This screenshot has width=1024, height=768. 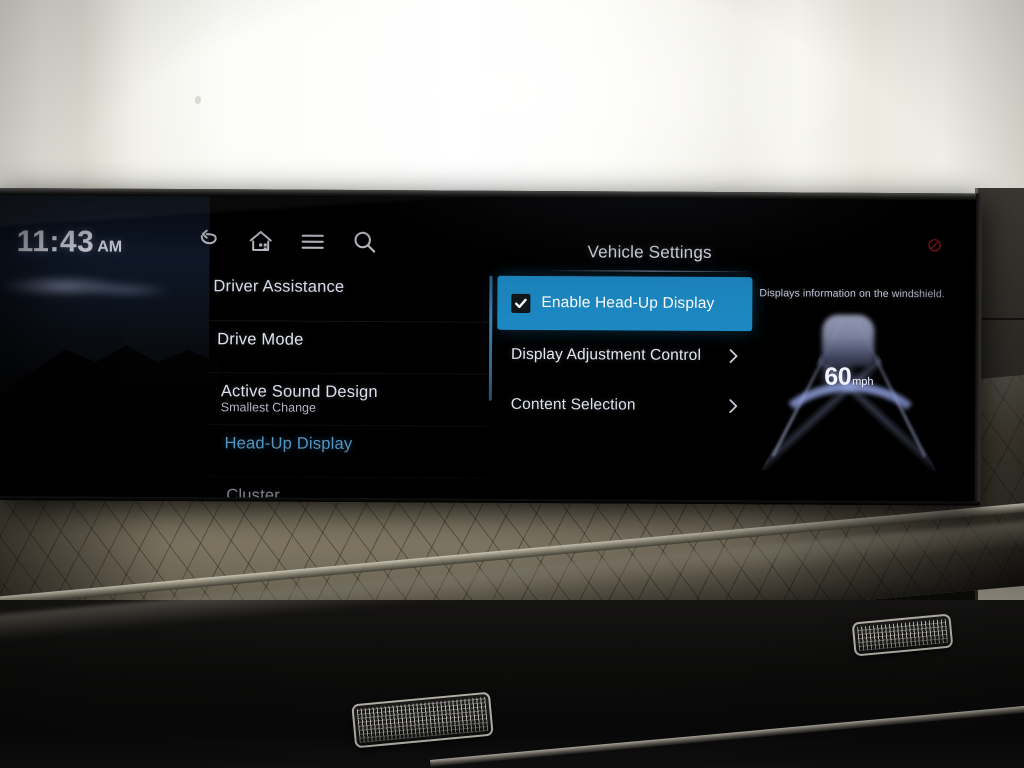 What do you see at coordinates (279, 286) in the screenshot?
I see `sidebar-item-label: Driver Assistance` at bounding box center [279, 286].